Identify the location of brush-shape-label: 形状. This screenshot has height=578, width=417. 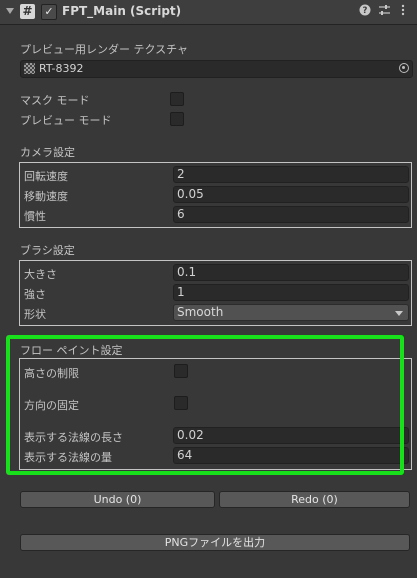
(35, 314).